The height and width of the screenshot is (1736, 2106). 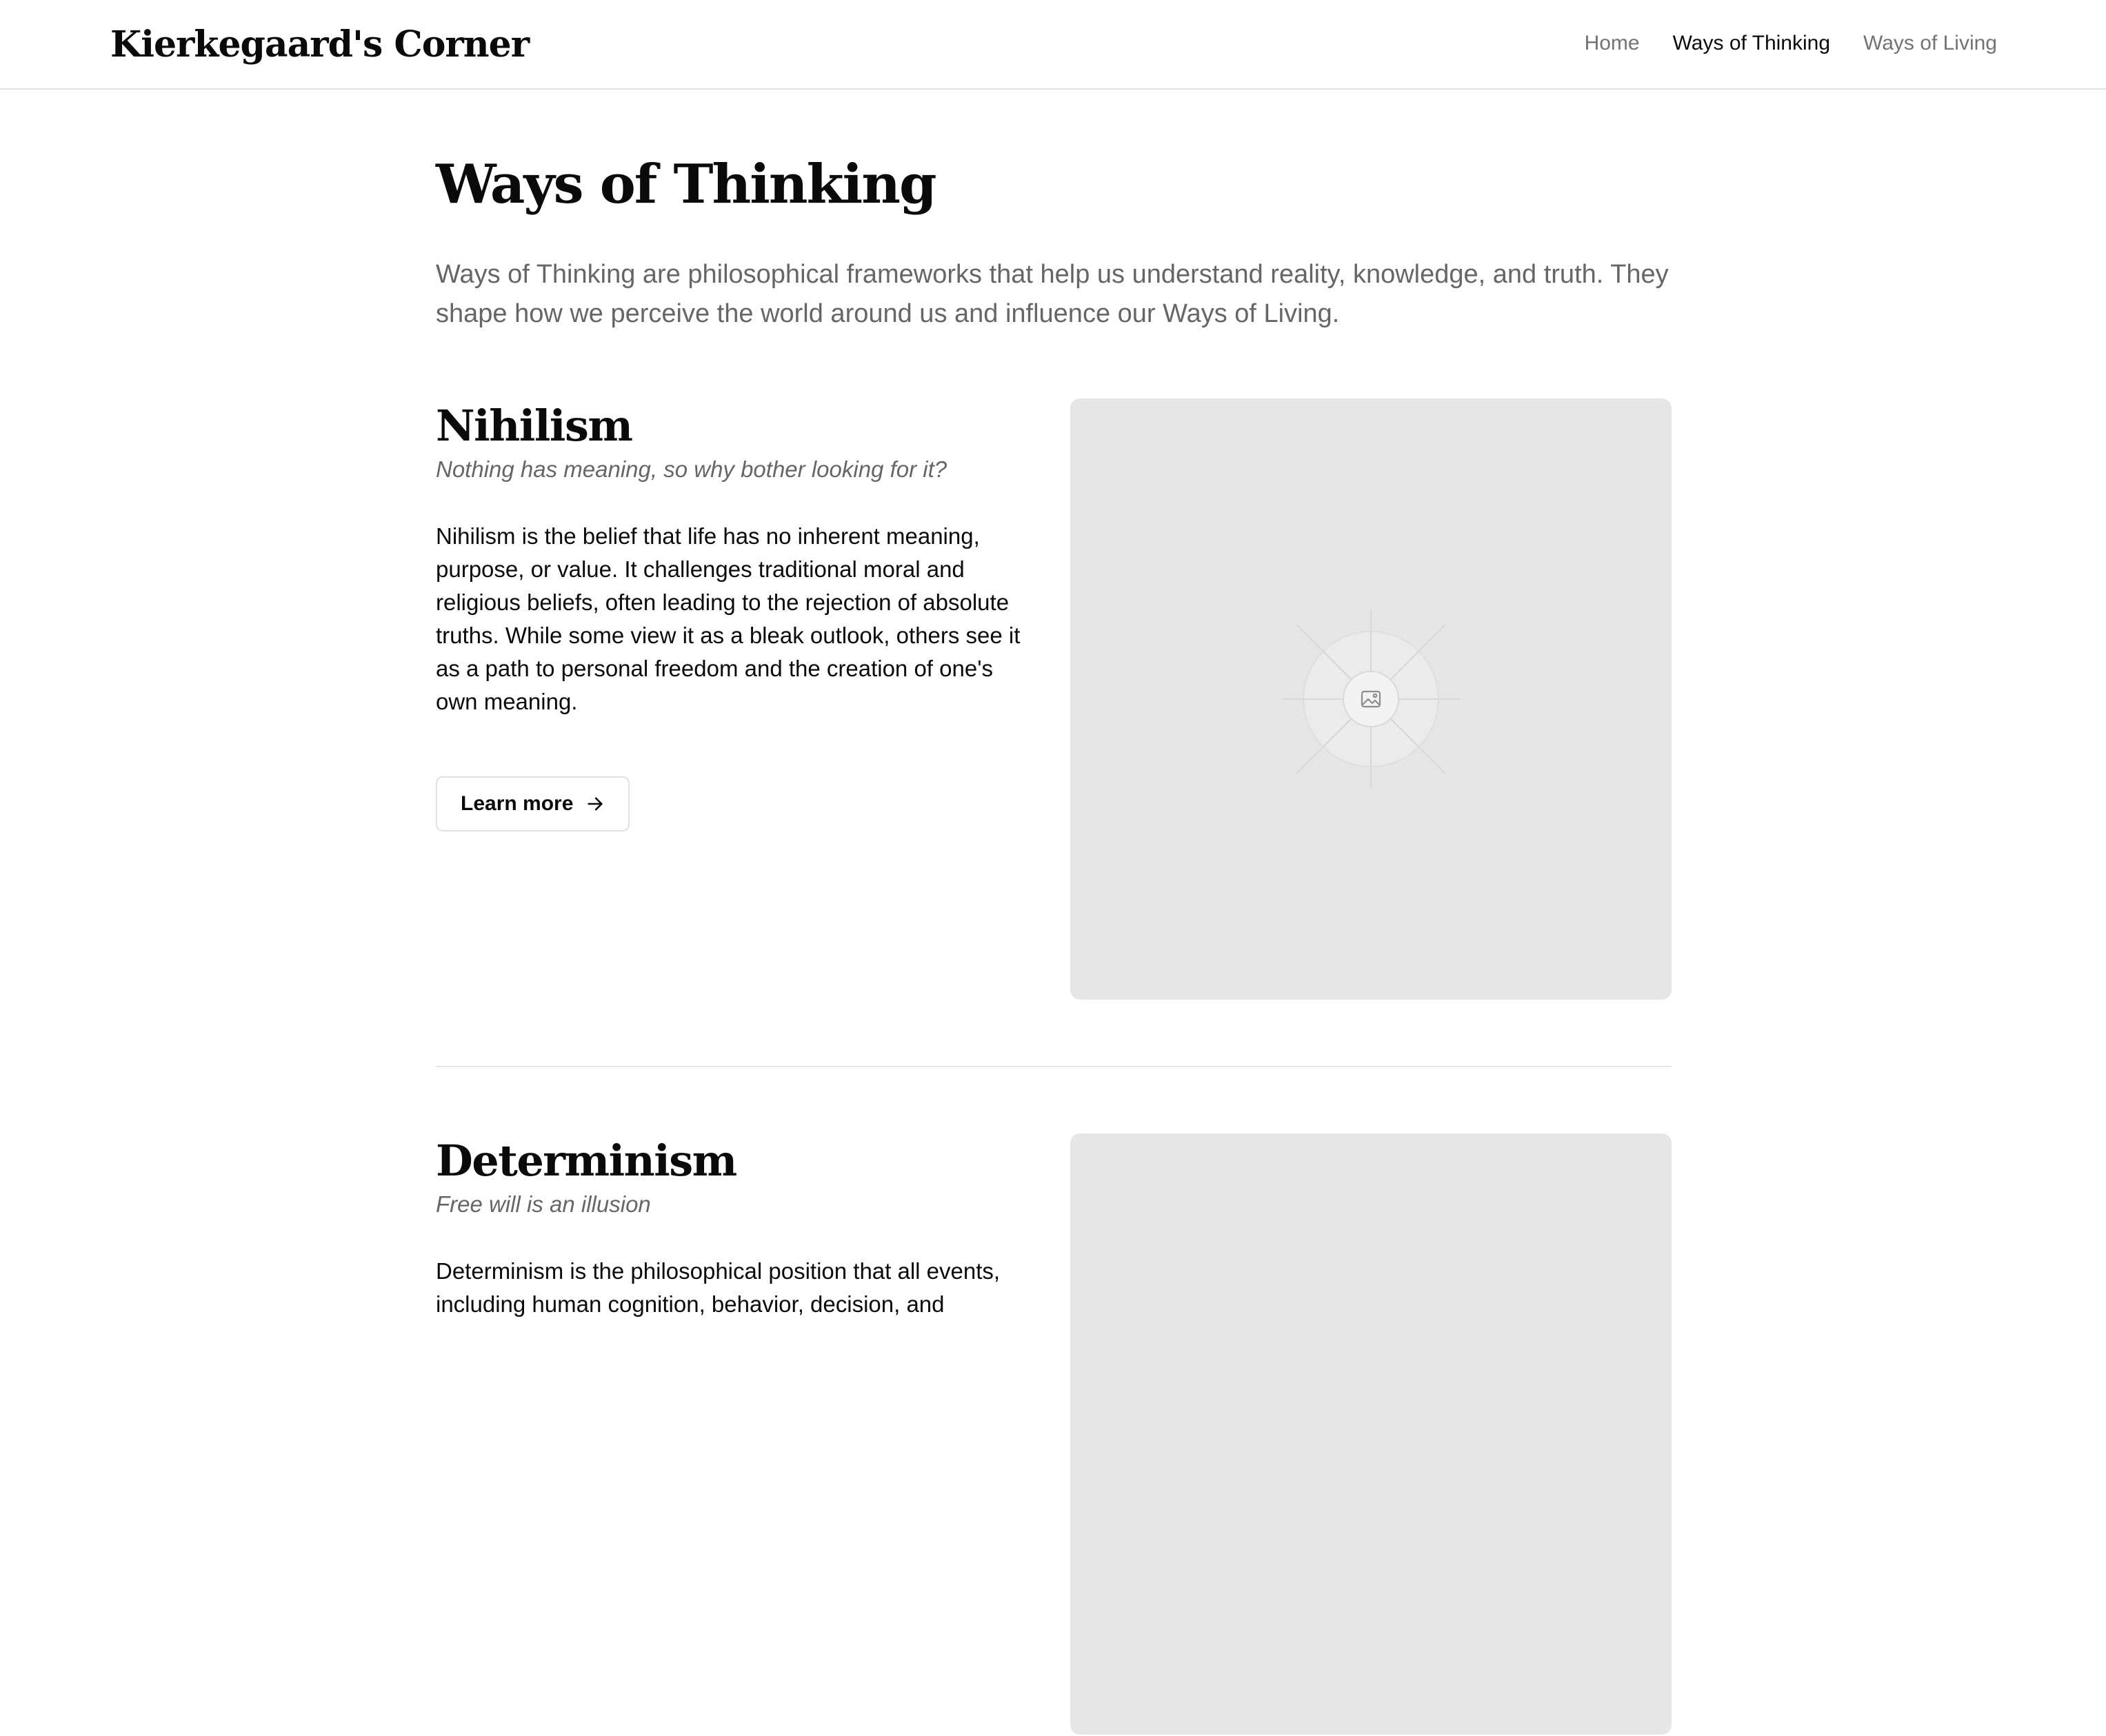 What do you see at coordinates (534, 426) in the screenshot?
I see `section-title: Nihilism` at bounding box center [534, 426].